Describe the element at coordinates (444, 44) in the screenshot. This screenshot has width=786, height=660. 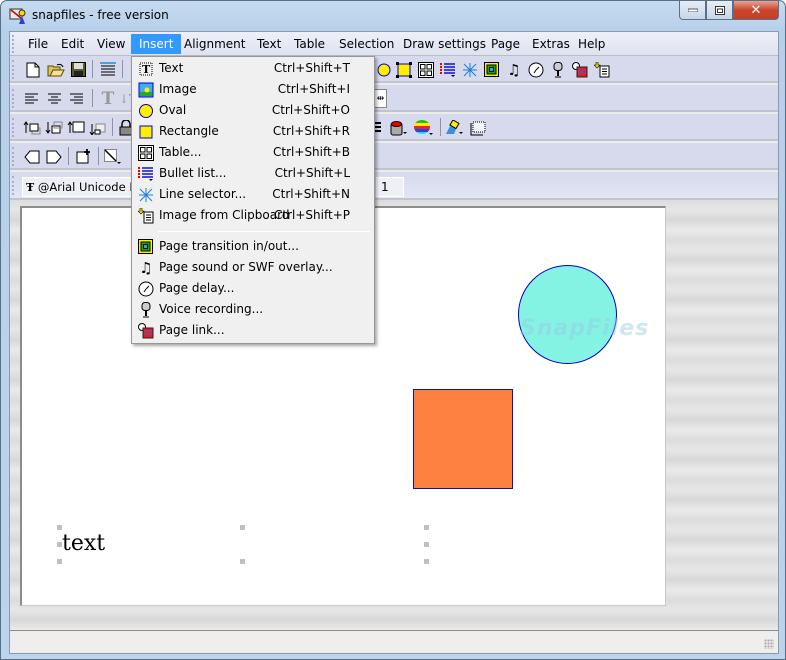
I see `menu-draw-settings: Draw settings` at that location.